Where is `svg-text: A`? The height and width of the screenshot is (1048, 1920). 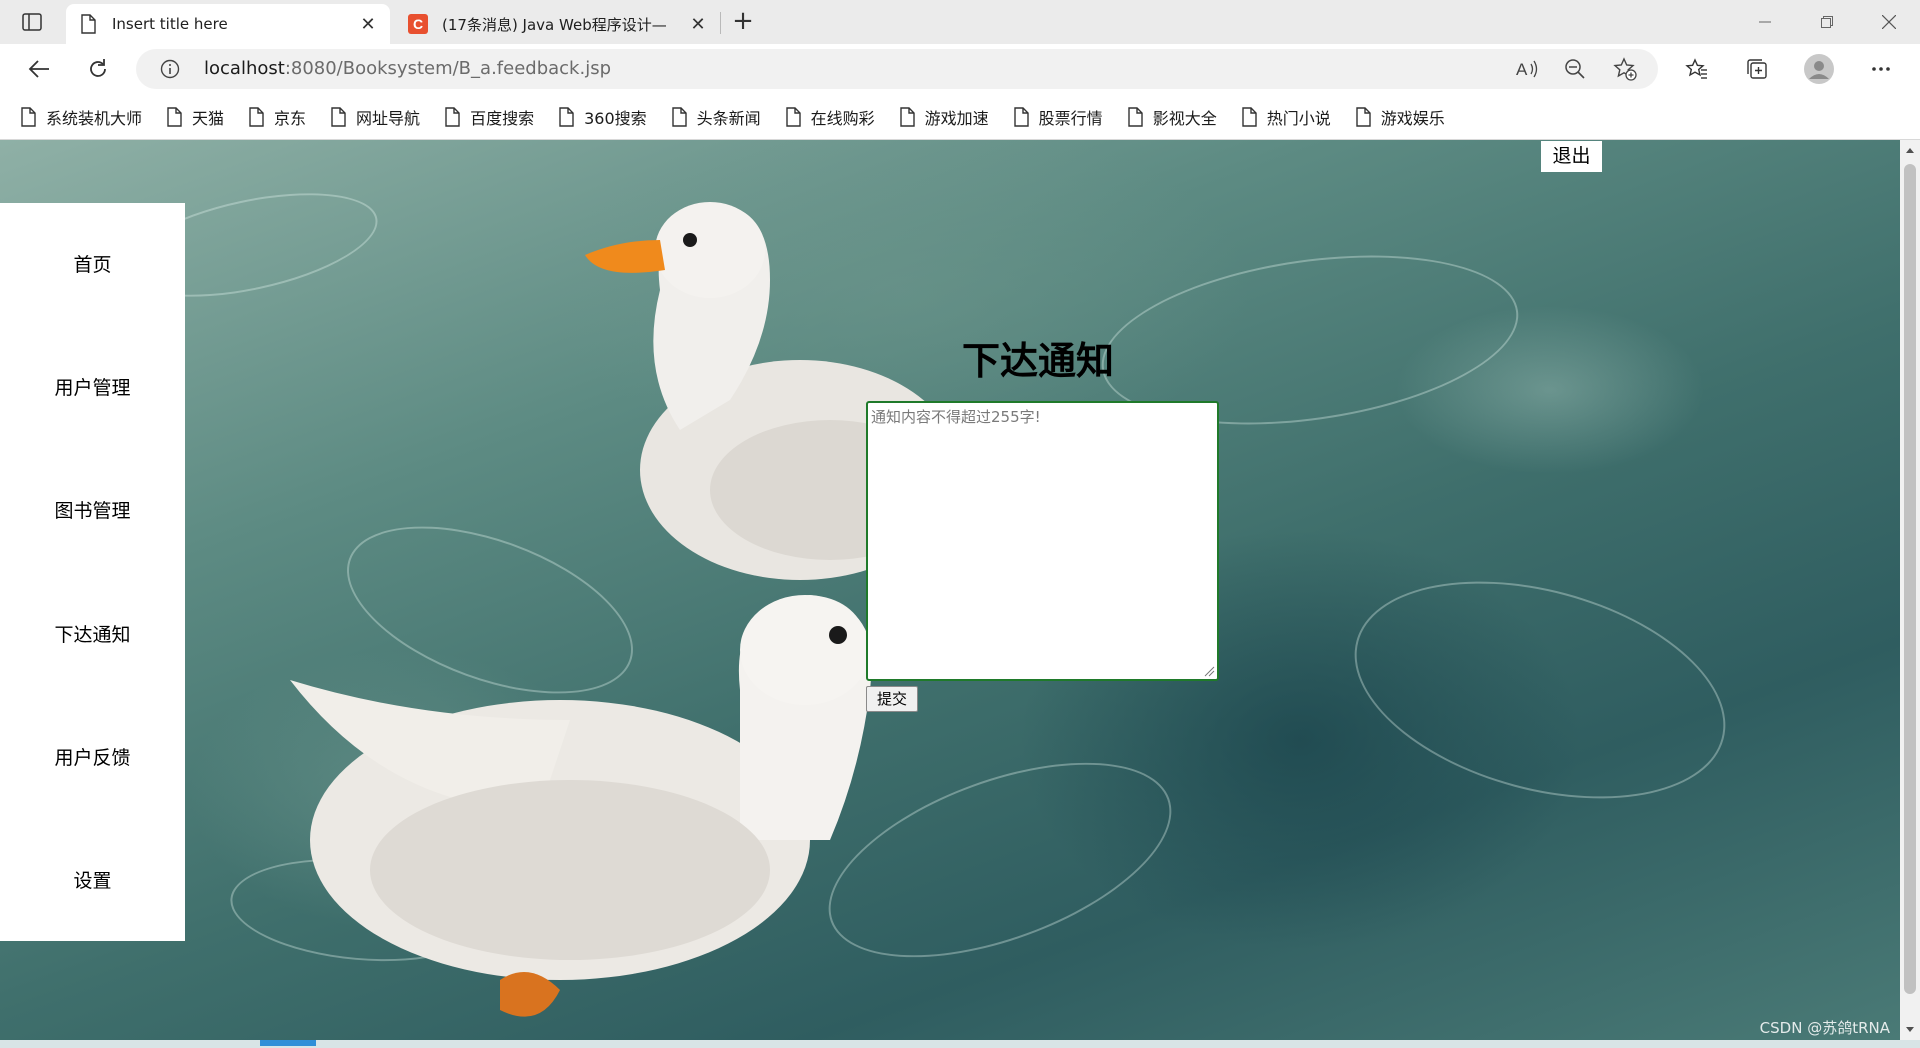
svg-text: A is located at coordinates (1522, 69).